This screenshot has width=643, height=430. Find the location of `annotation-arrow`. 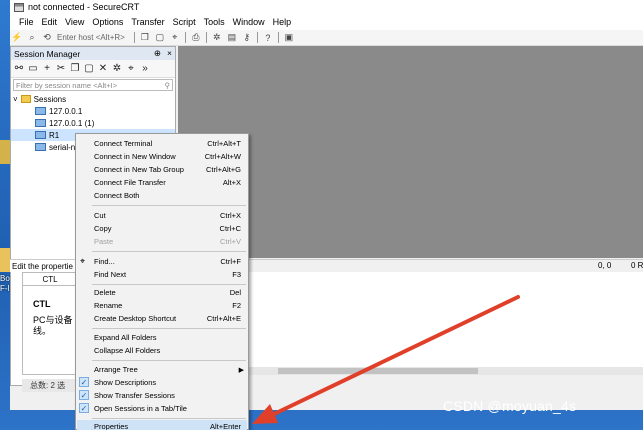

annotation-arrow is located at coordinates (386, 359).